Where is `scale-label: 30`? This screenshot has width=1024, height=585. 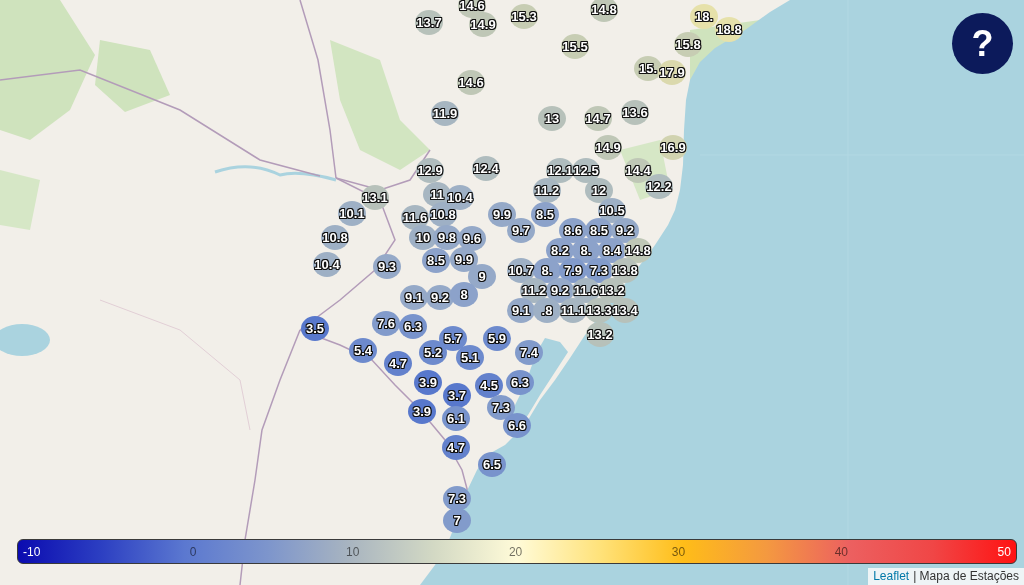 scale-label: 30 is located at coordinates (678, 551).